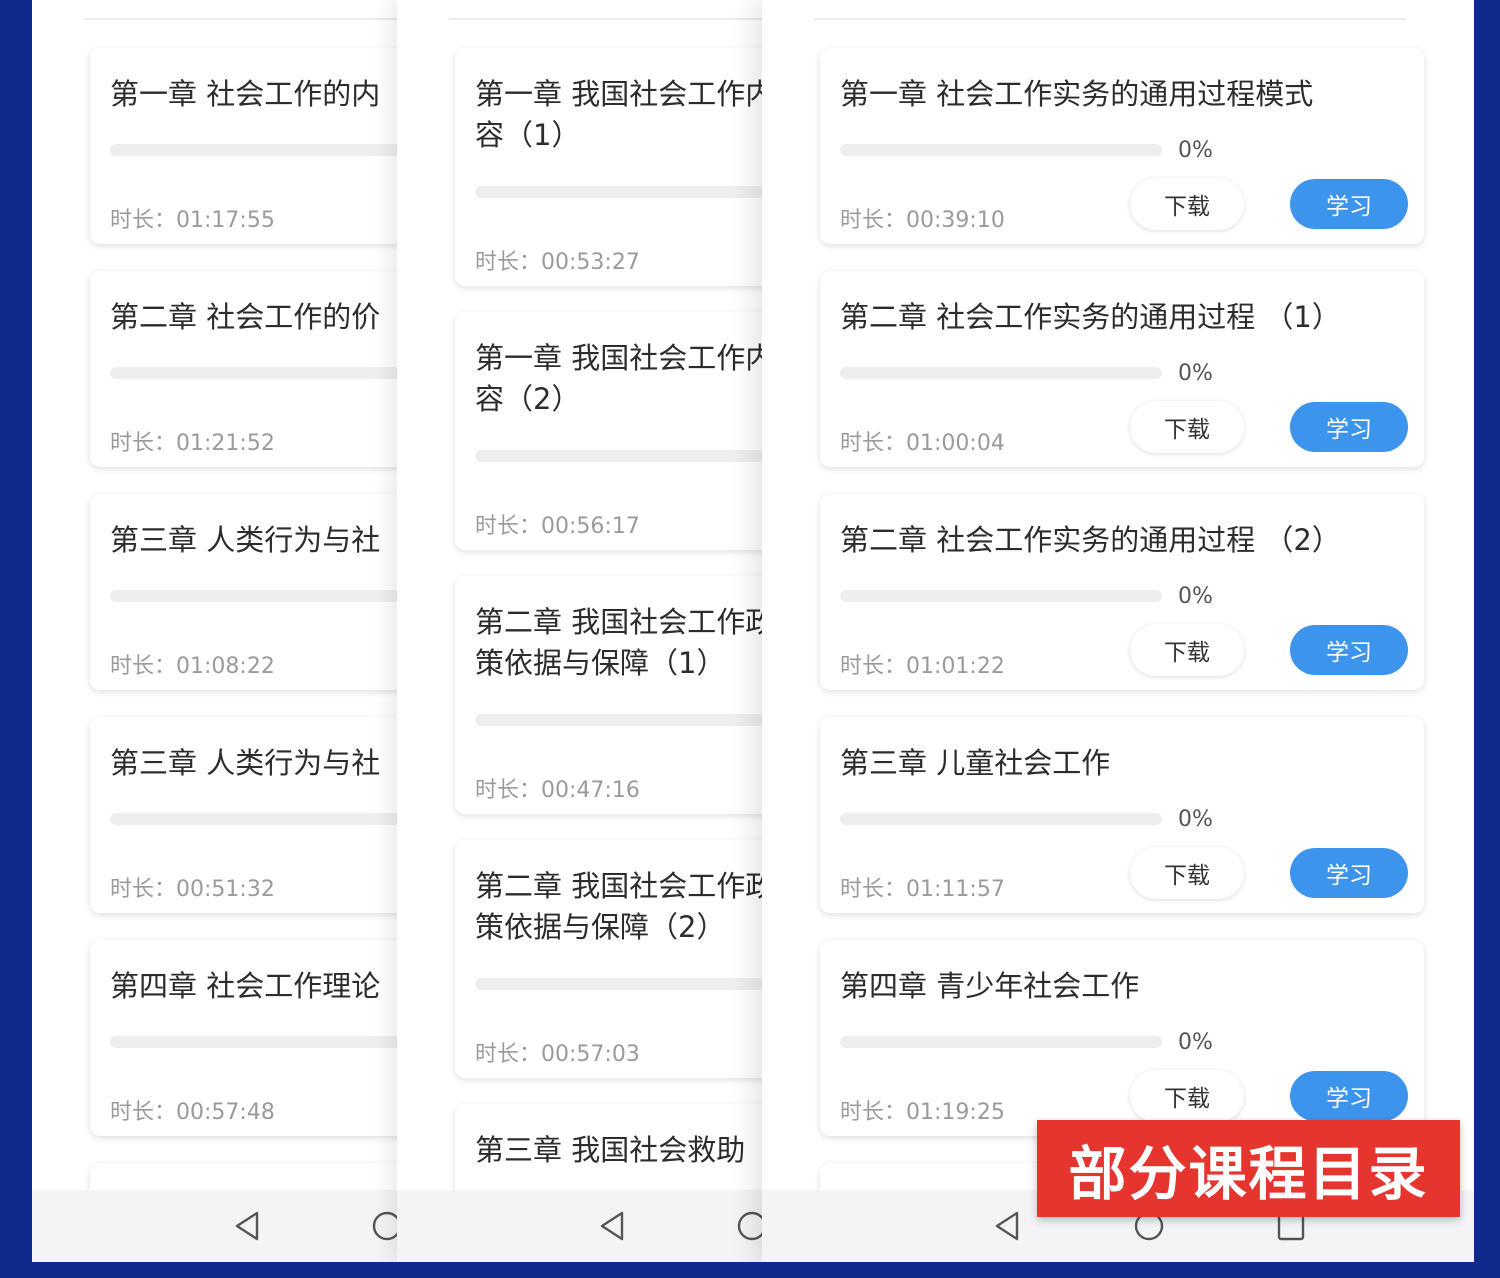 This screenshot has width=1500, height=1278. Describe the element at coordinates (1248, 1168) in the screenshot. I see `section-banner: 部分课程目录` at that location.